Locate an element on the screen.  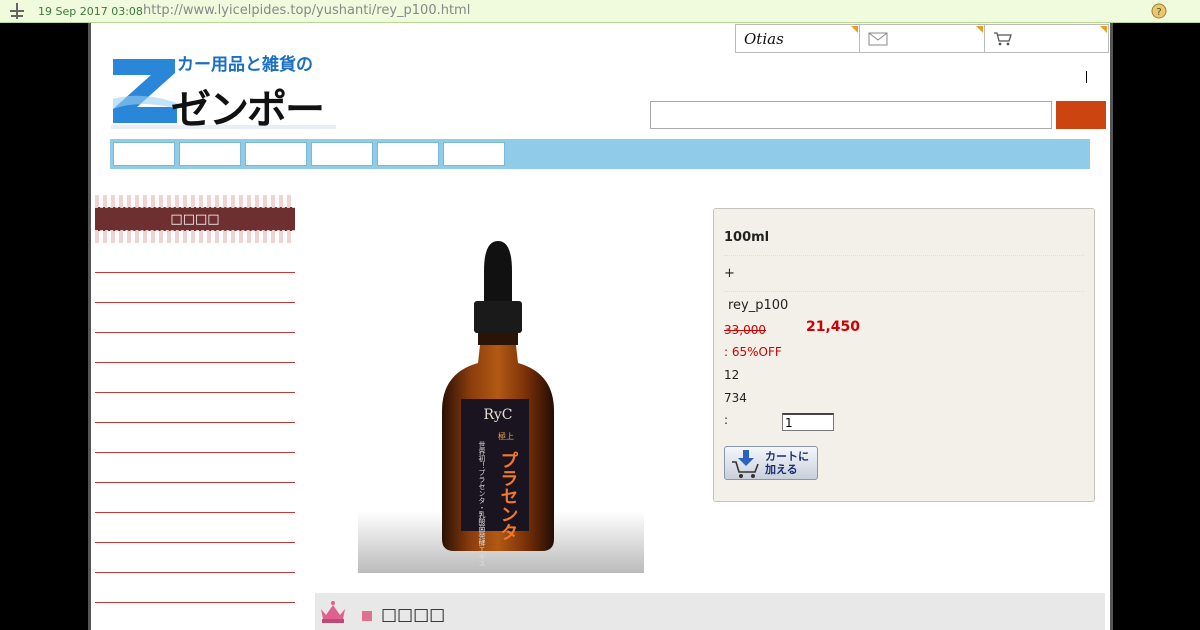
original-price: 33,000 is located at coordinates (745, 330).